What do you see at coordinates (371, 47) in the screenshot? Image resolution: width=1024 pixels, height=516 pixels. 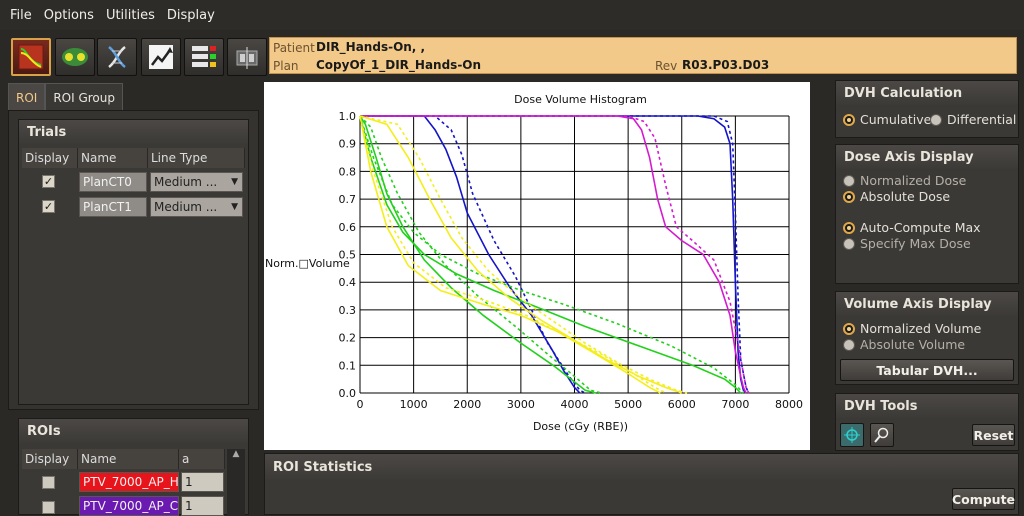 I see `patient-value: DIR_Hands-On, ,` at bounding box center [371, 47].